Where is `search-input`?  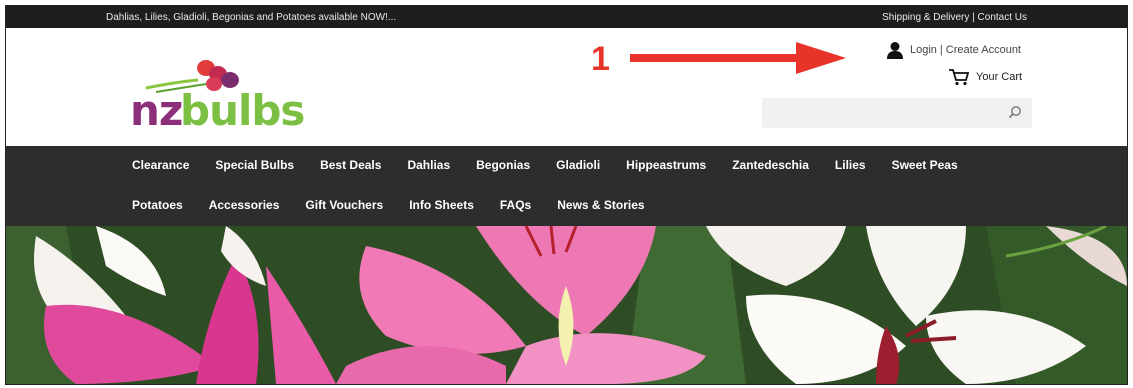
search-input is located at coordinates (882, 114).